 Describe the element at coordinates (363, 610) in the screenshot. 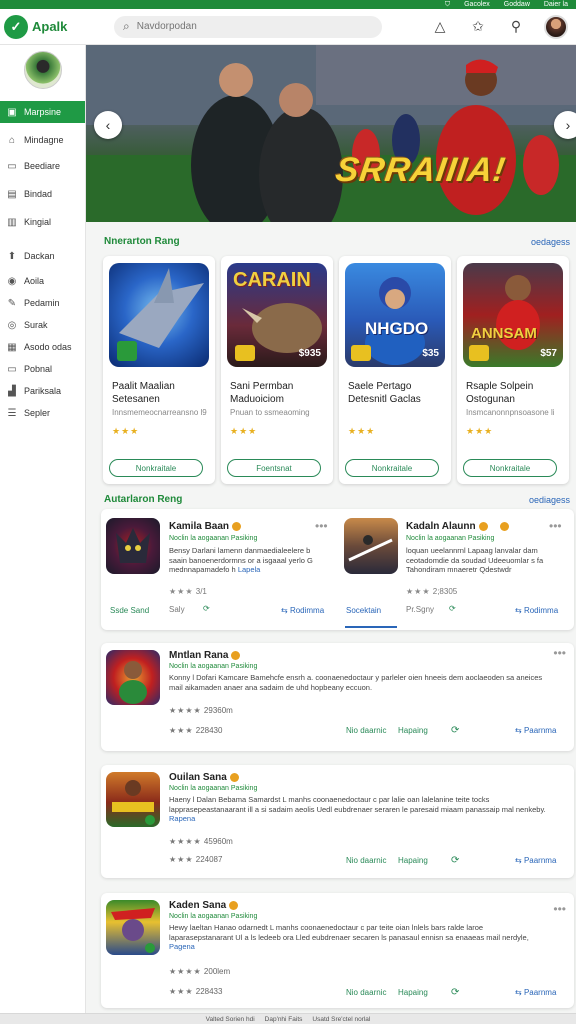

I see `tab-active: Socektain` at that location.